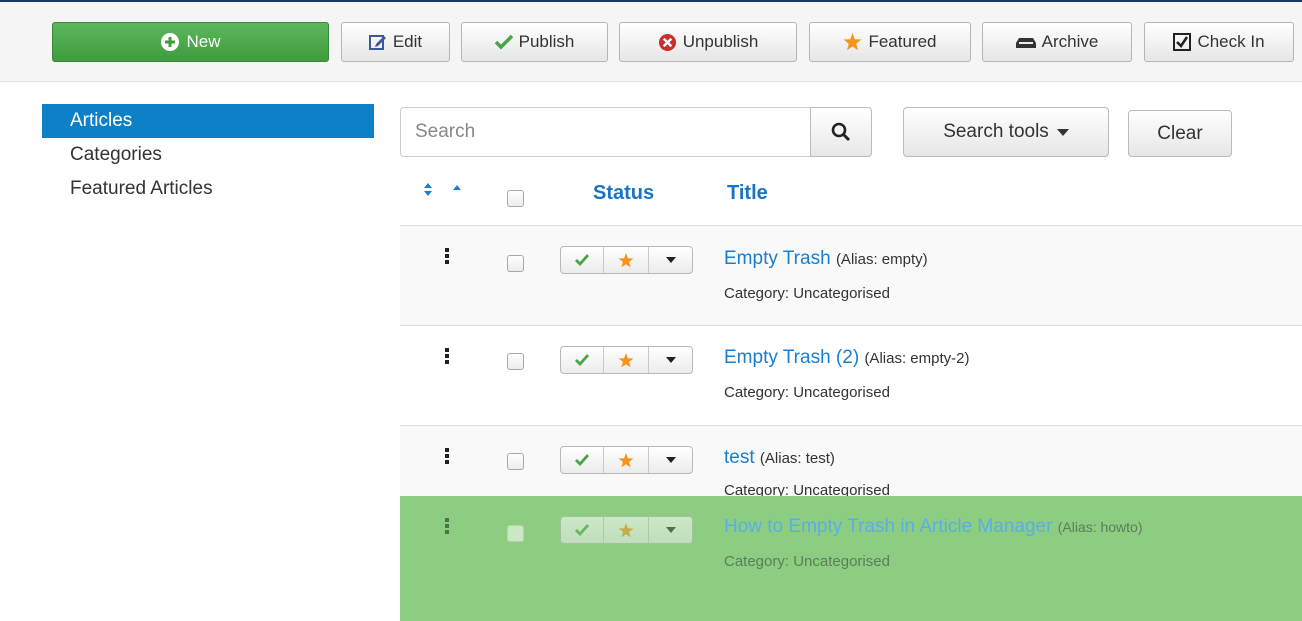  Describe the element at coordinates (797, 458) in the screenshot. I see `article-alias: (Alias: test)` at that location.